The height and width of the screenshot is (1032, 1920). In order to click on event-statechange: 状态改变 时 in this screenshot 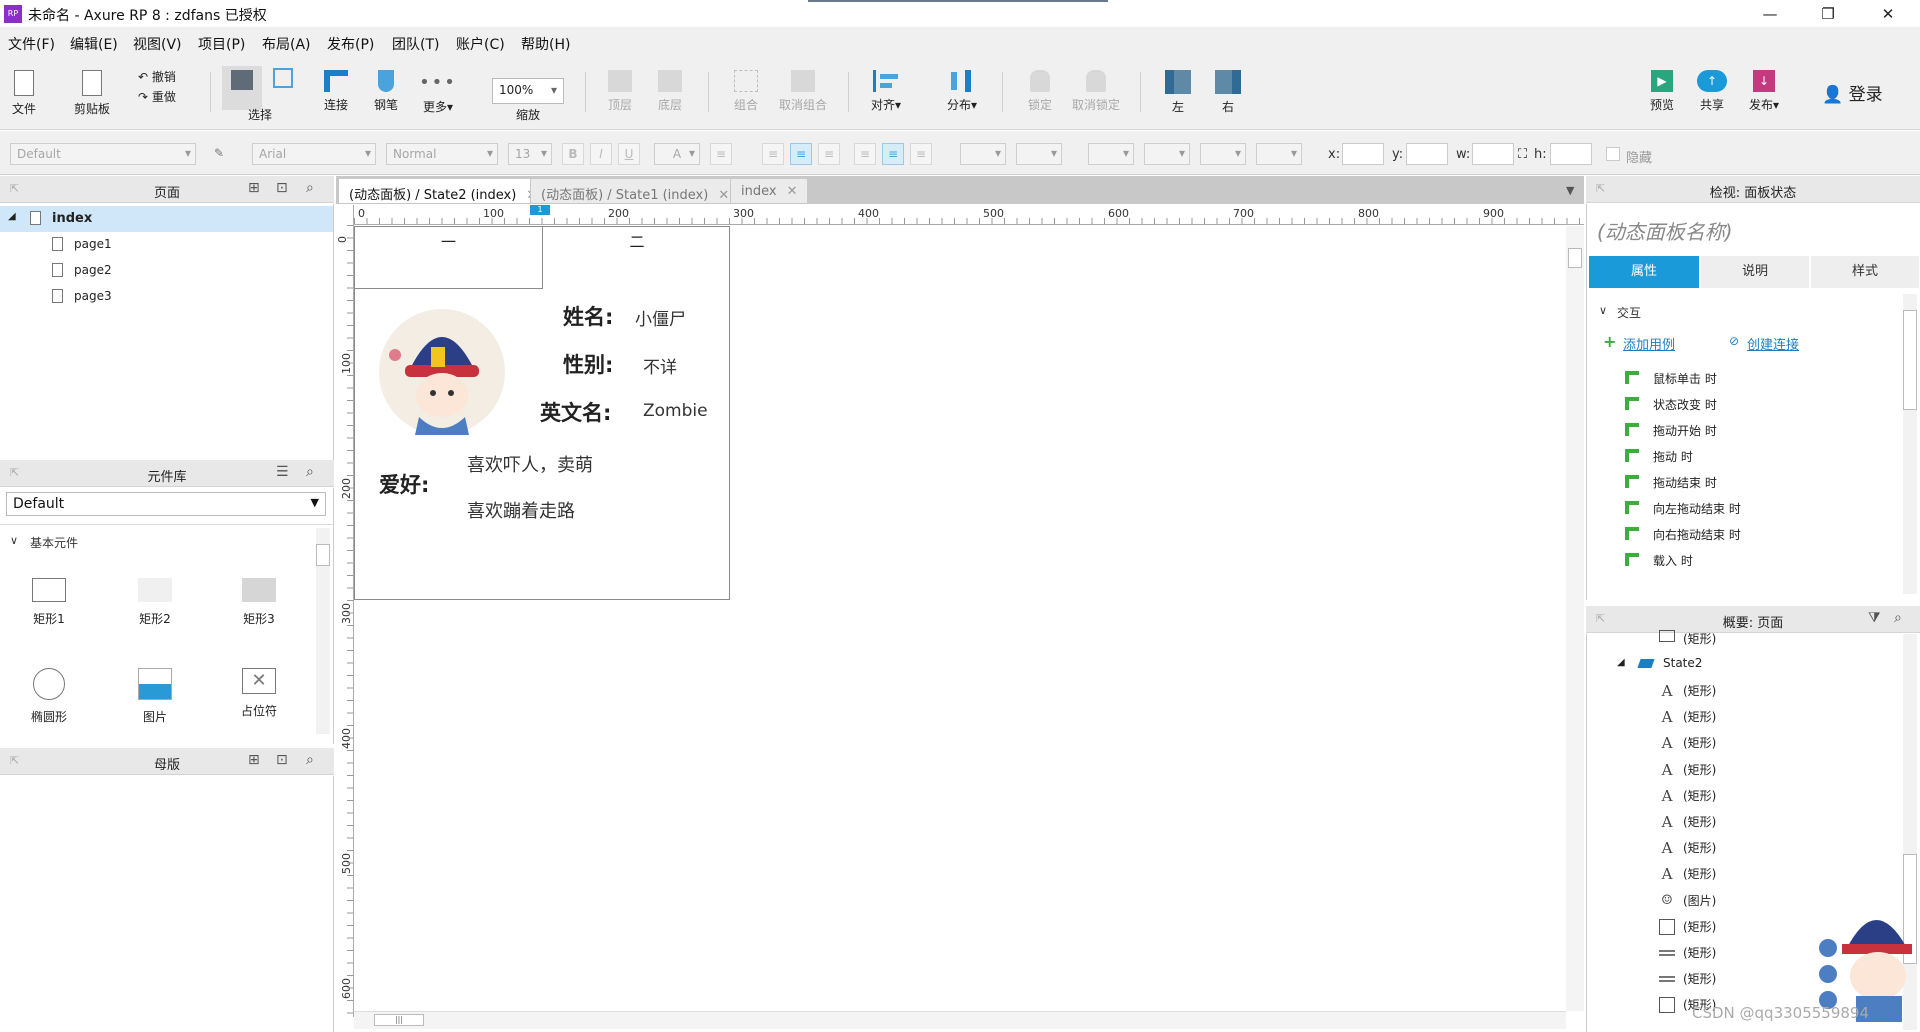, I will do `click(1752, 405)`.